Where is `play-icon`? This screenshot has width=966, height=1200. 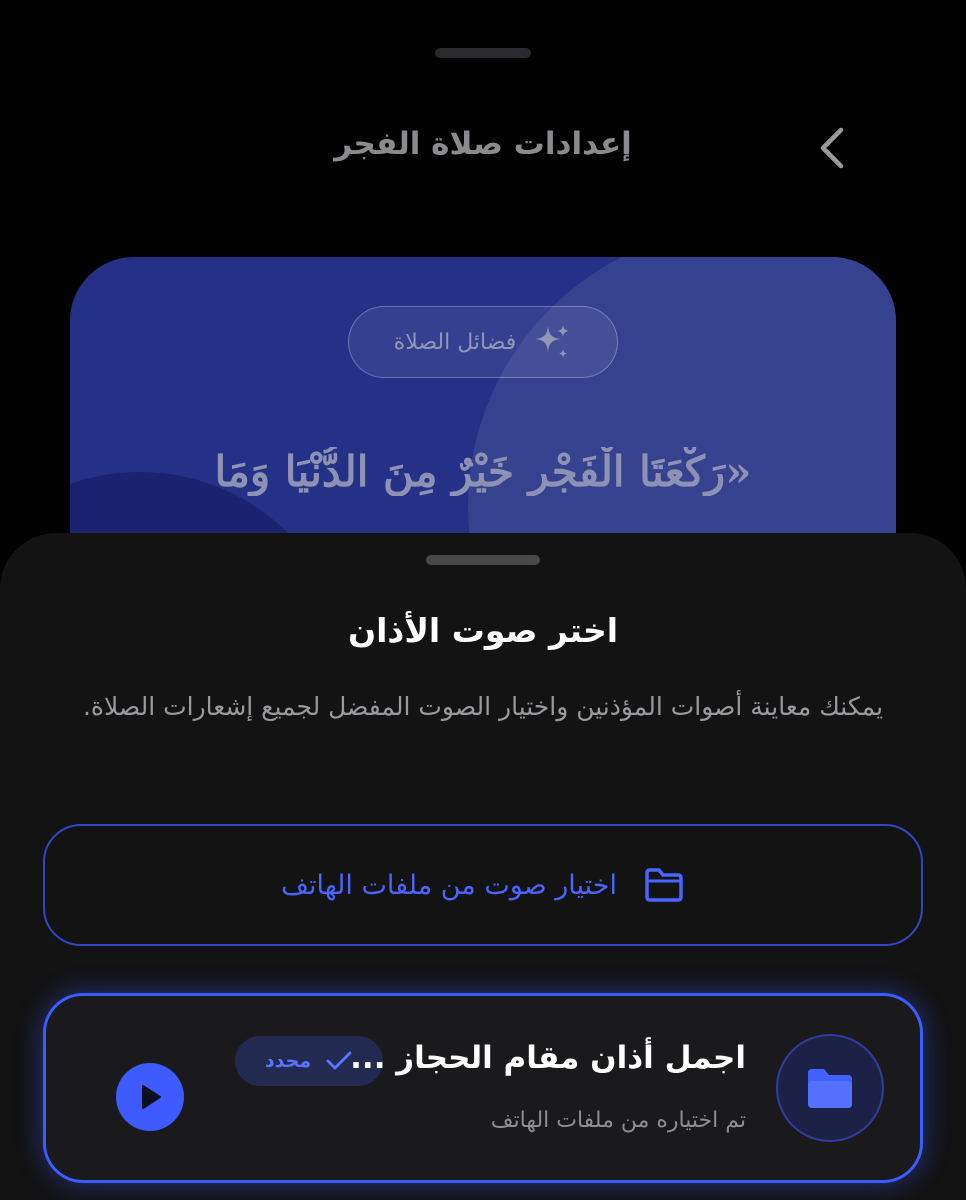
play-icon is located at coordinates (151, 1097).